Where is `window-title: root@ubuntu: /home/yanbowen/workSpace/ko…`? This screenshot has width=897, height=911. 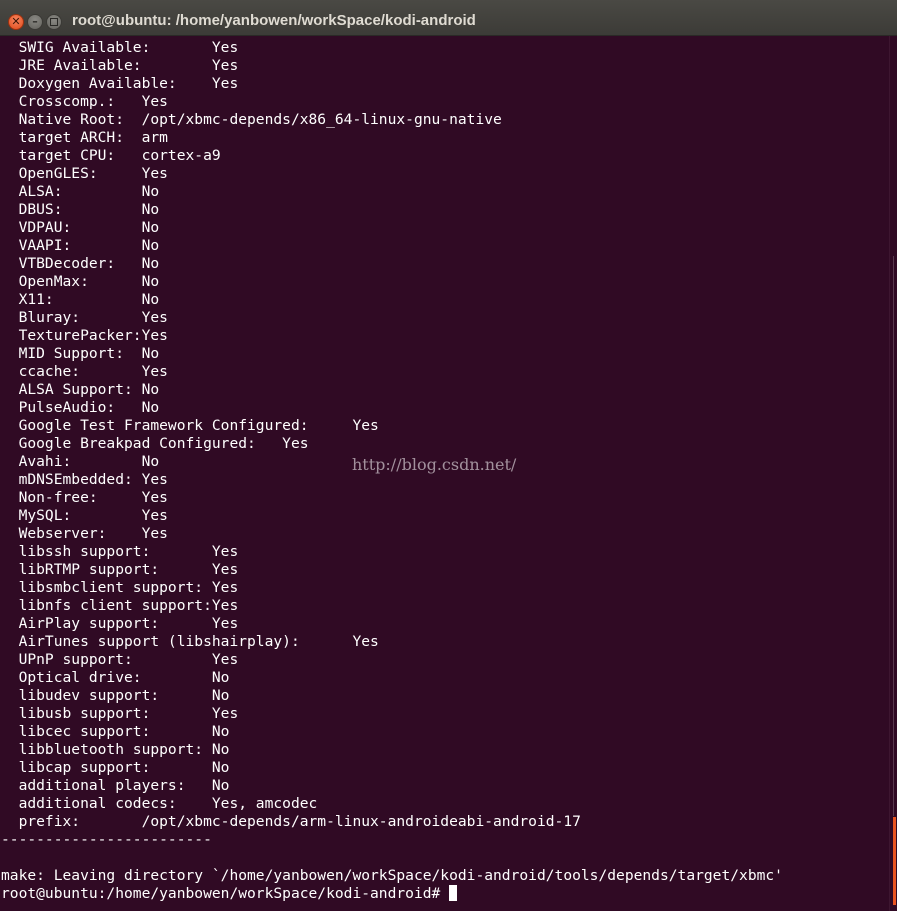
window-title: root@ubuntu: /home/yanbowen/workSpace/ko… is located at coordinates (274, 20).